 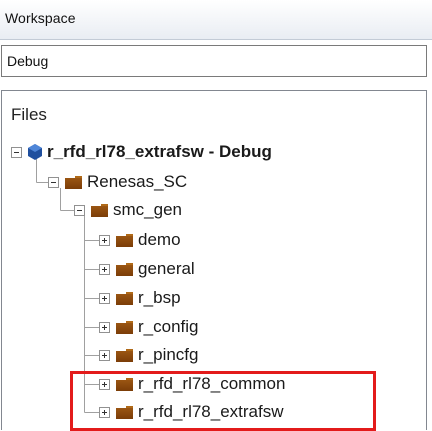 I want to click on tree-item-label: general, so click(x=166, y=268).